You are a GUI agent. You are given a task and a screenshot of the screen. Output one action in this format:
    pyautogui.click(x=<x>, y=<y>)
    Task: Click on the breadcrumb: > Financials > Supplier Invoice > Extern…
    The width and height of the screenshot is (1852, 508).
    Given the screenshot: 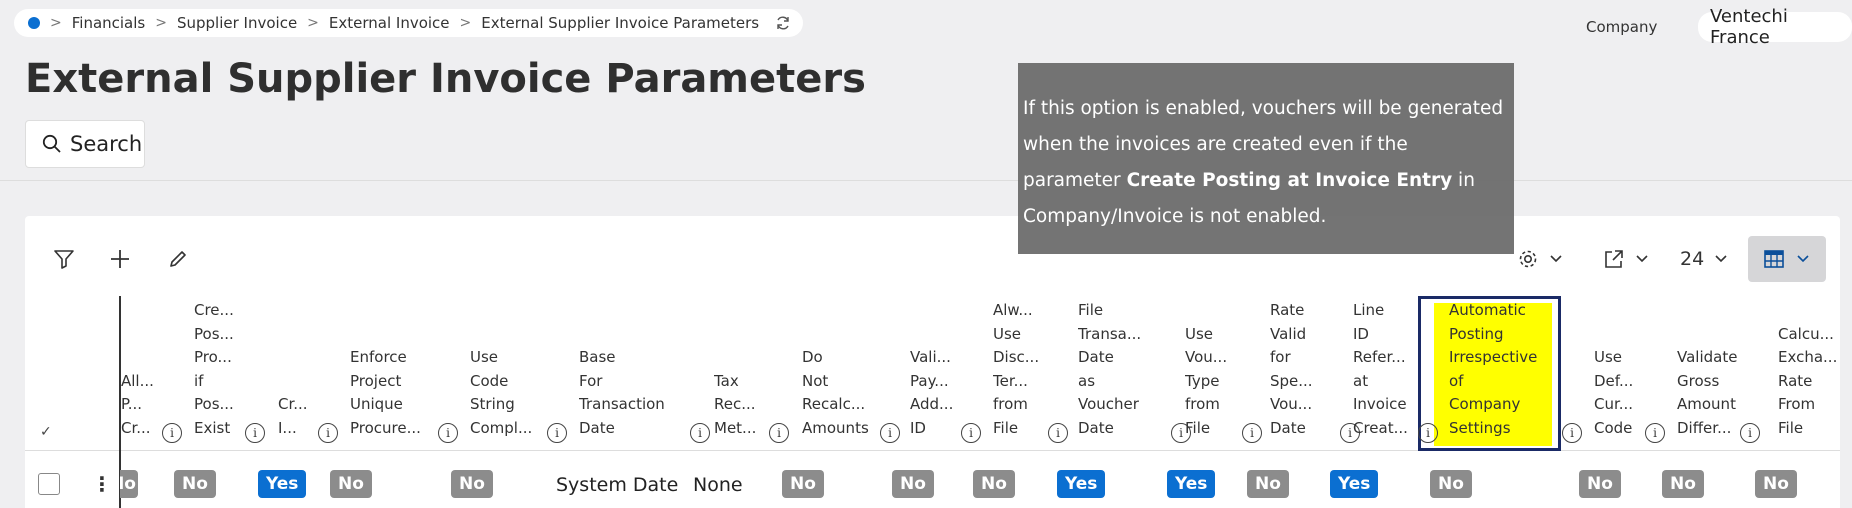 What is the action you would take?
    pyautogui.click(x=409, y=23)
    